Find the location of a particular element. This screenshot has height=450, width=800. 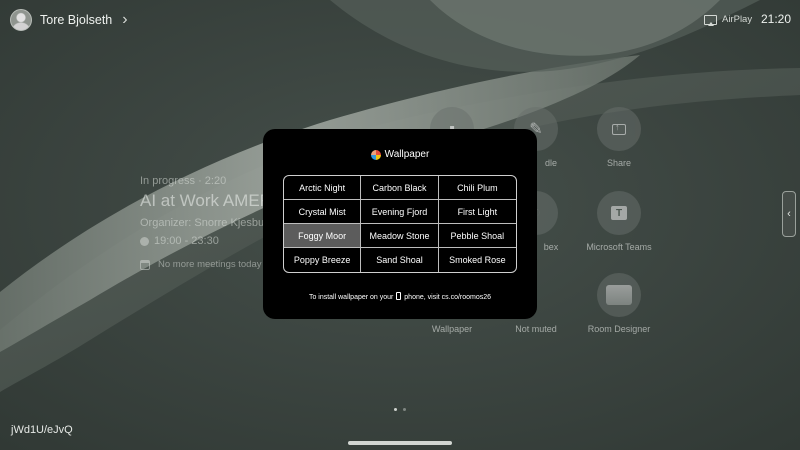

app-label: Room Designer is located at coordinates (619, 329).